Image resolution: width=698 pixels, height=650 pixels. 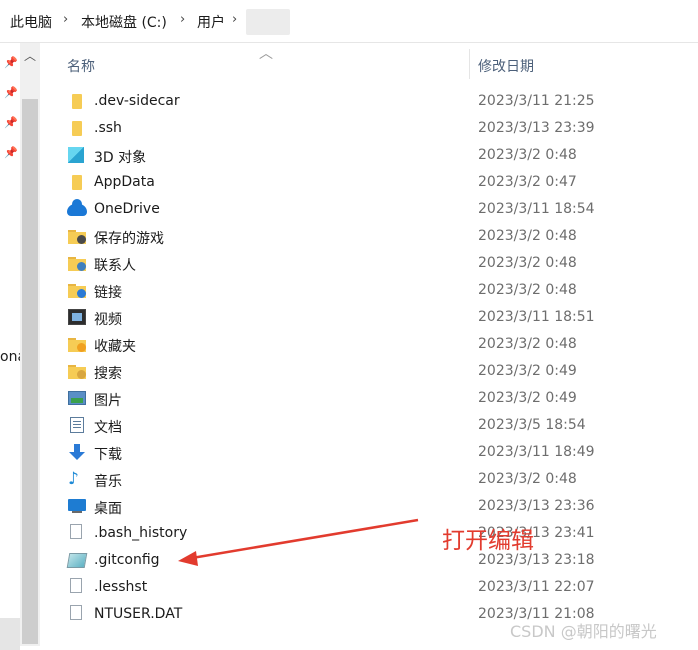 I want to click on file-name: 3D 对象, so click(x=120, y=157).